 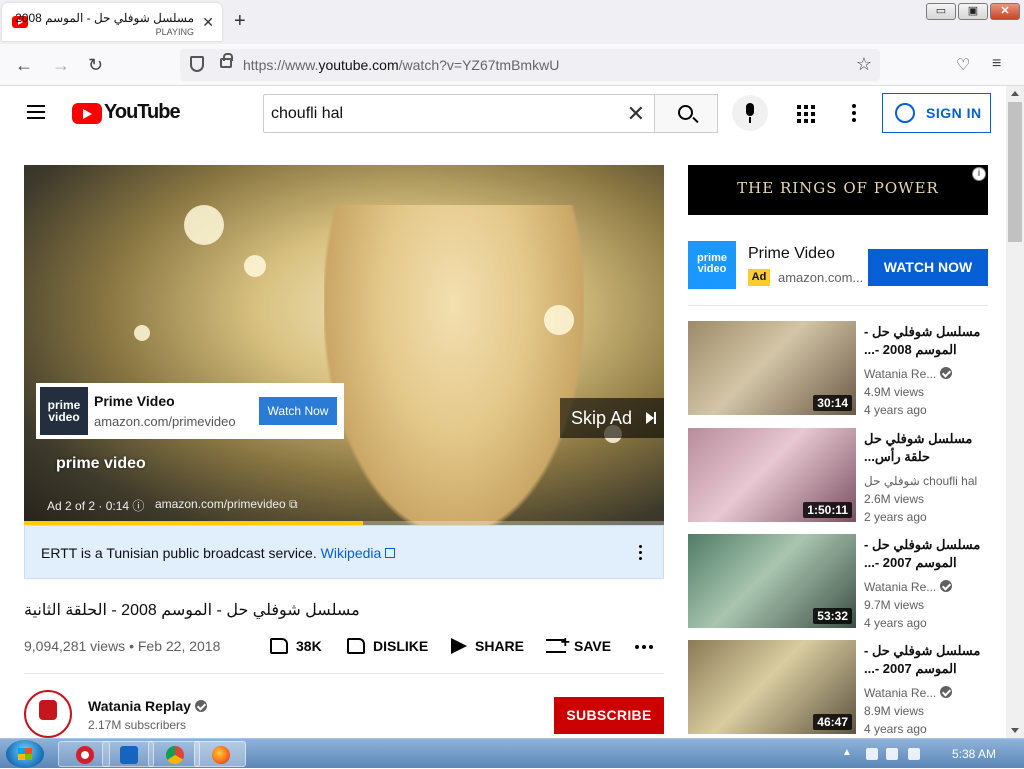 I want to click on window-controls: ▭ ▣ ✕, so click(x=973, y=11).